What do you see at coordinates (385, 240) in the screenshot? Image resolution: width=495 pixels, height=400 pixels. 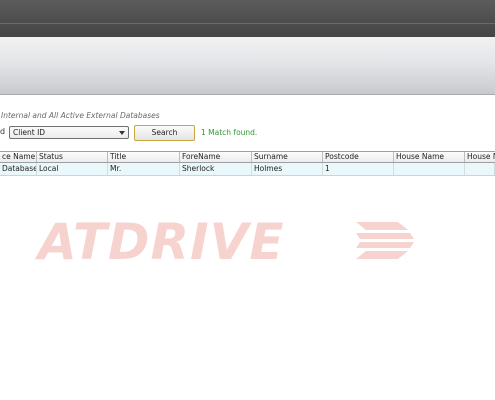 I see `watermark-stripes-icon` at bounding box center [385, 240].